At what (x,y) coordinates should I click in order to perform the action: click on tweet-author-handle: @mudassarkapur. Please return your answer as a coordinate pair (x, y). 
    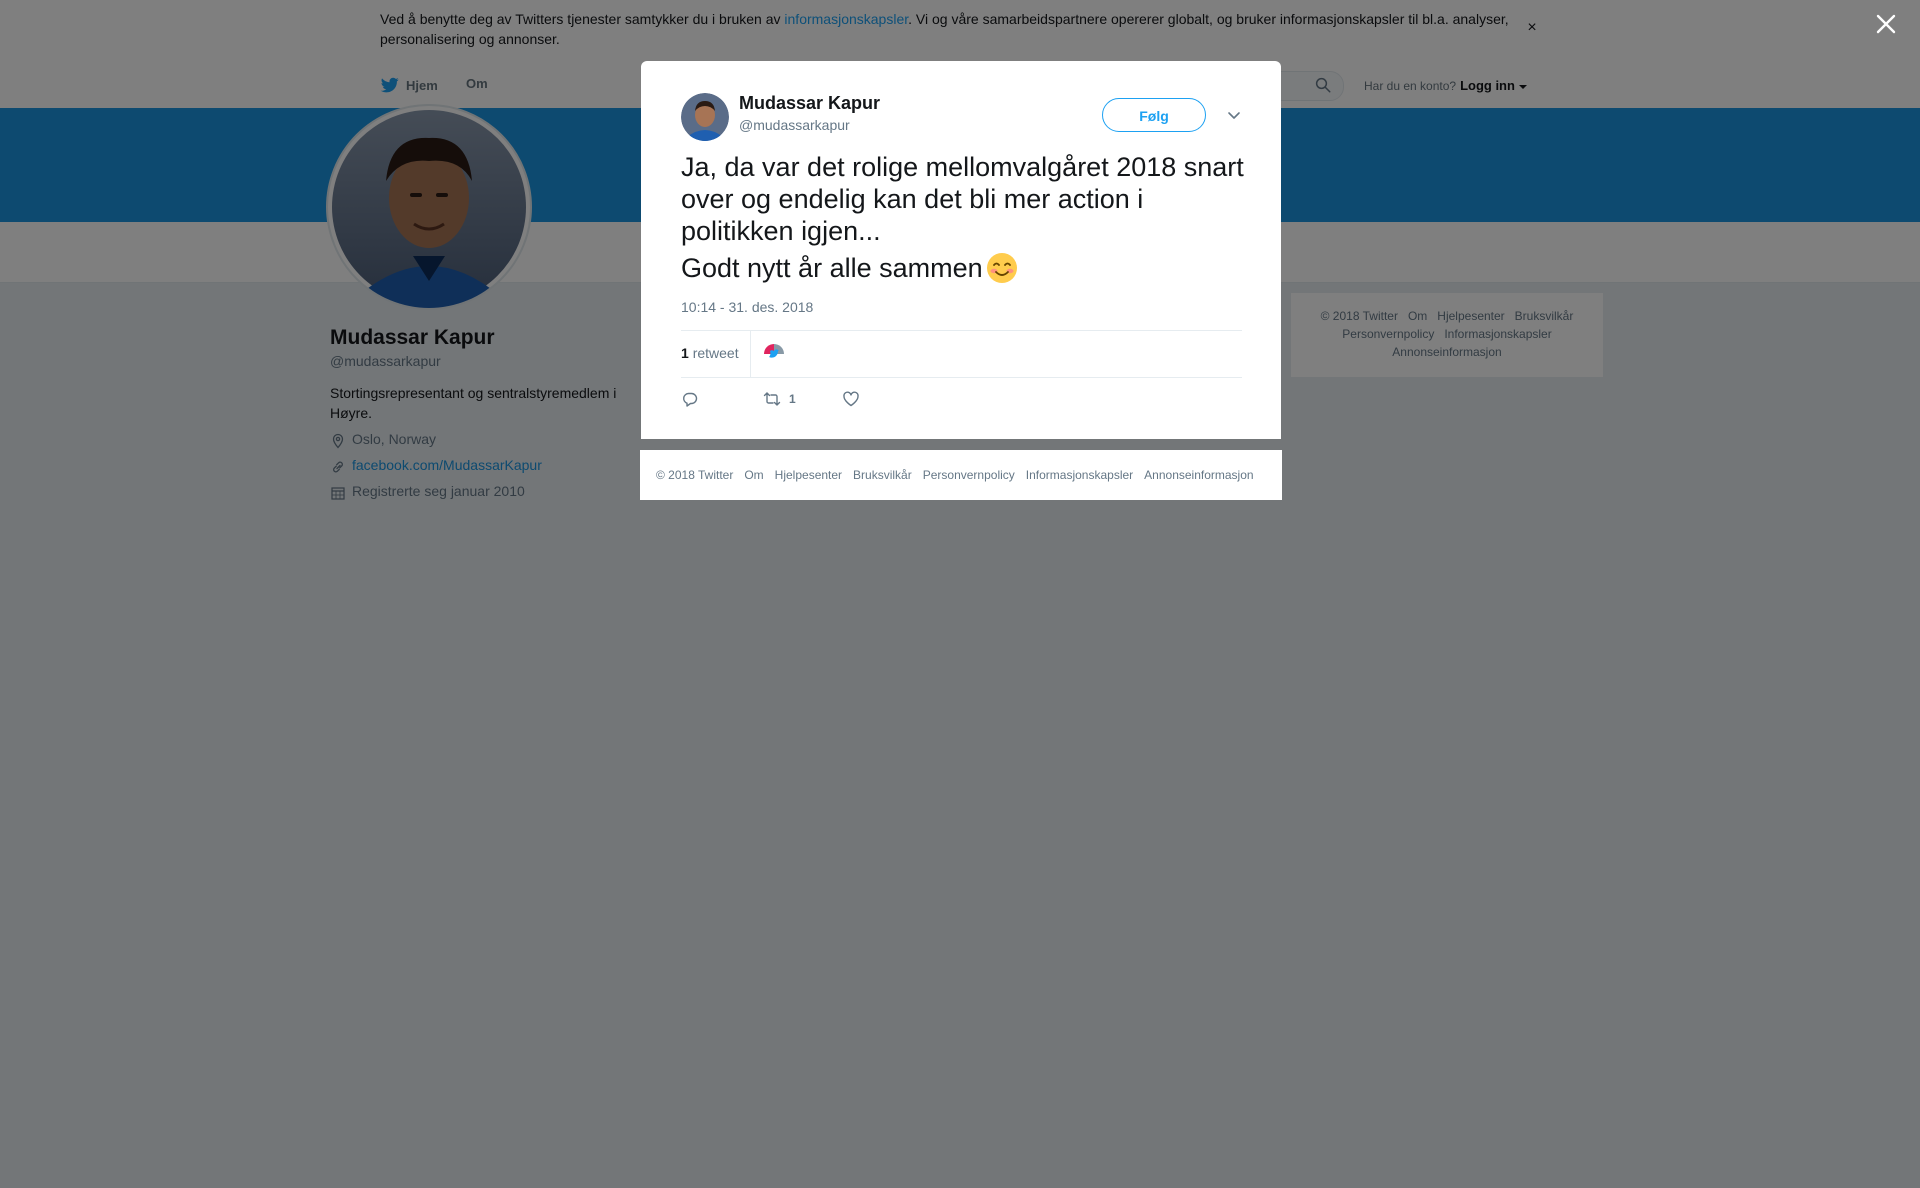
    Looking at the image, I should click on (794, 125).